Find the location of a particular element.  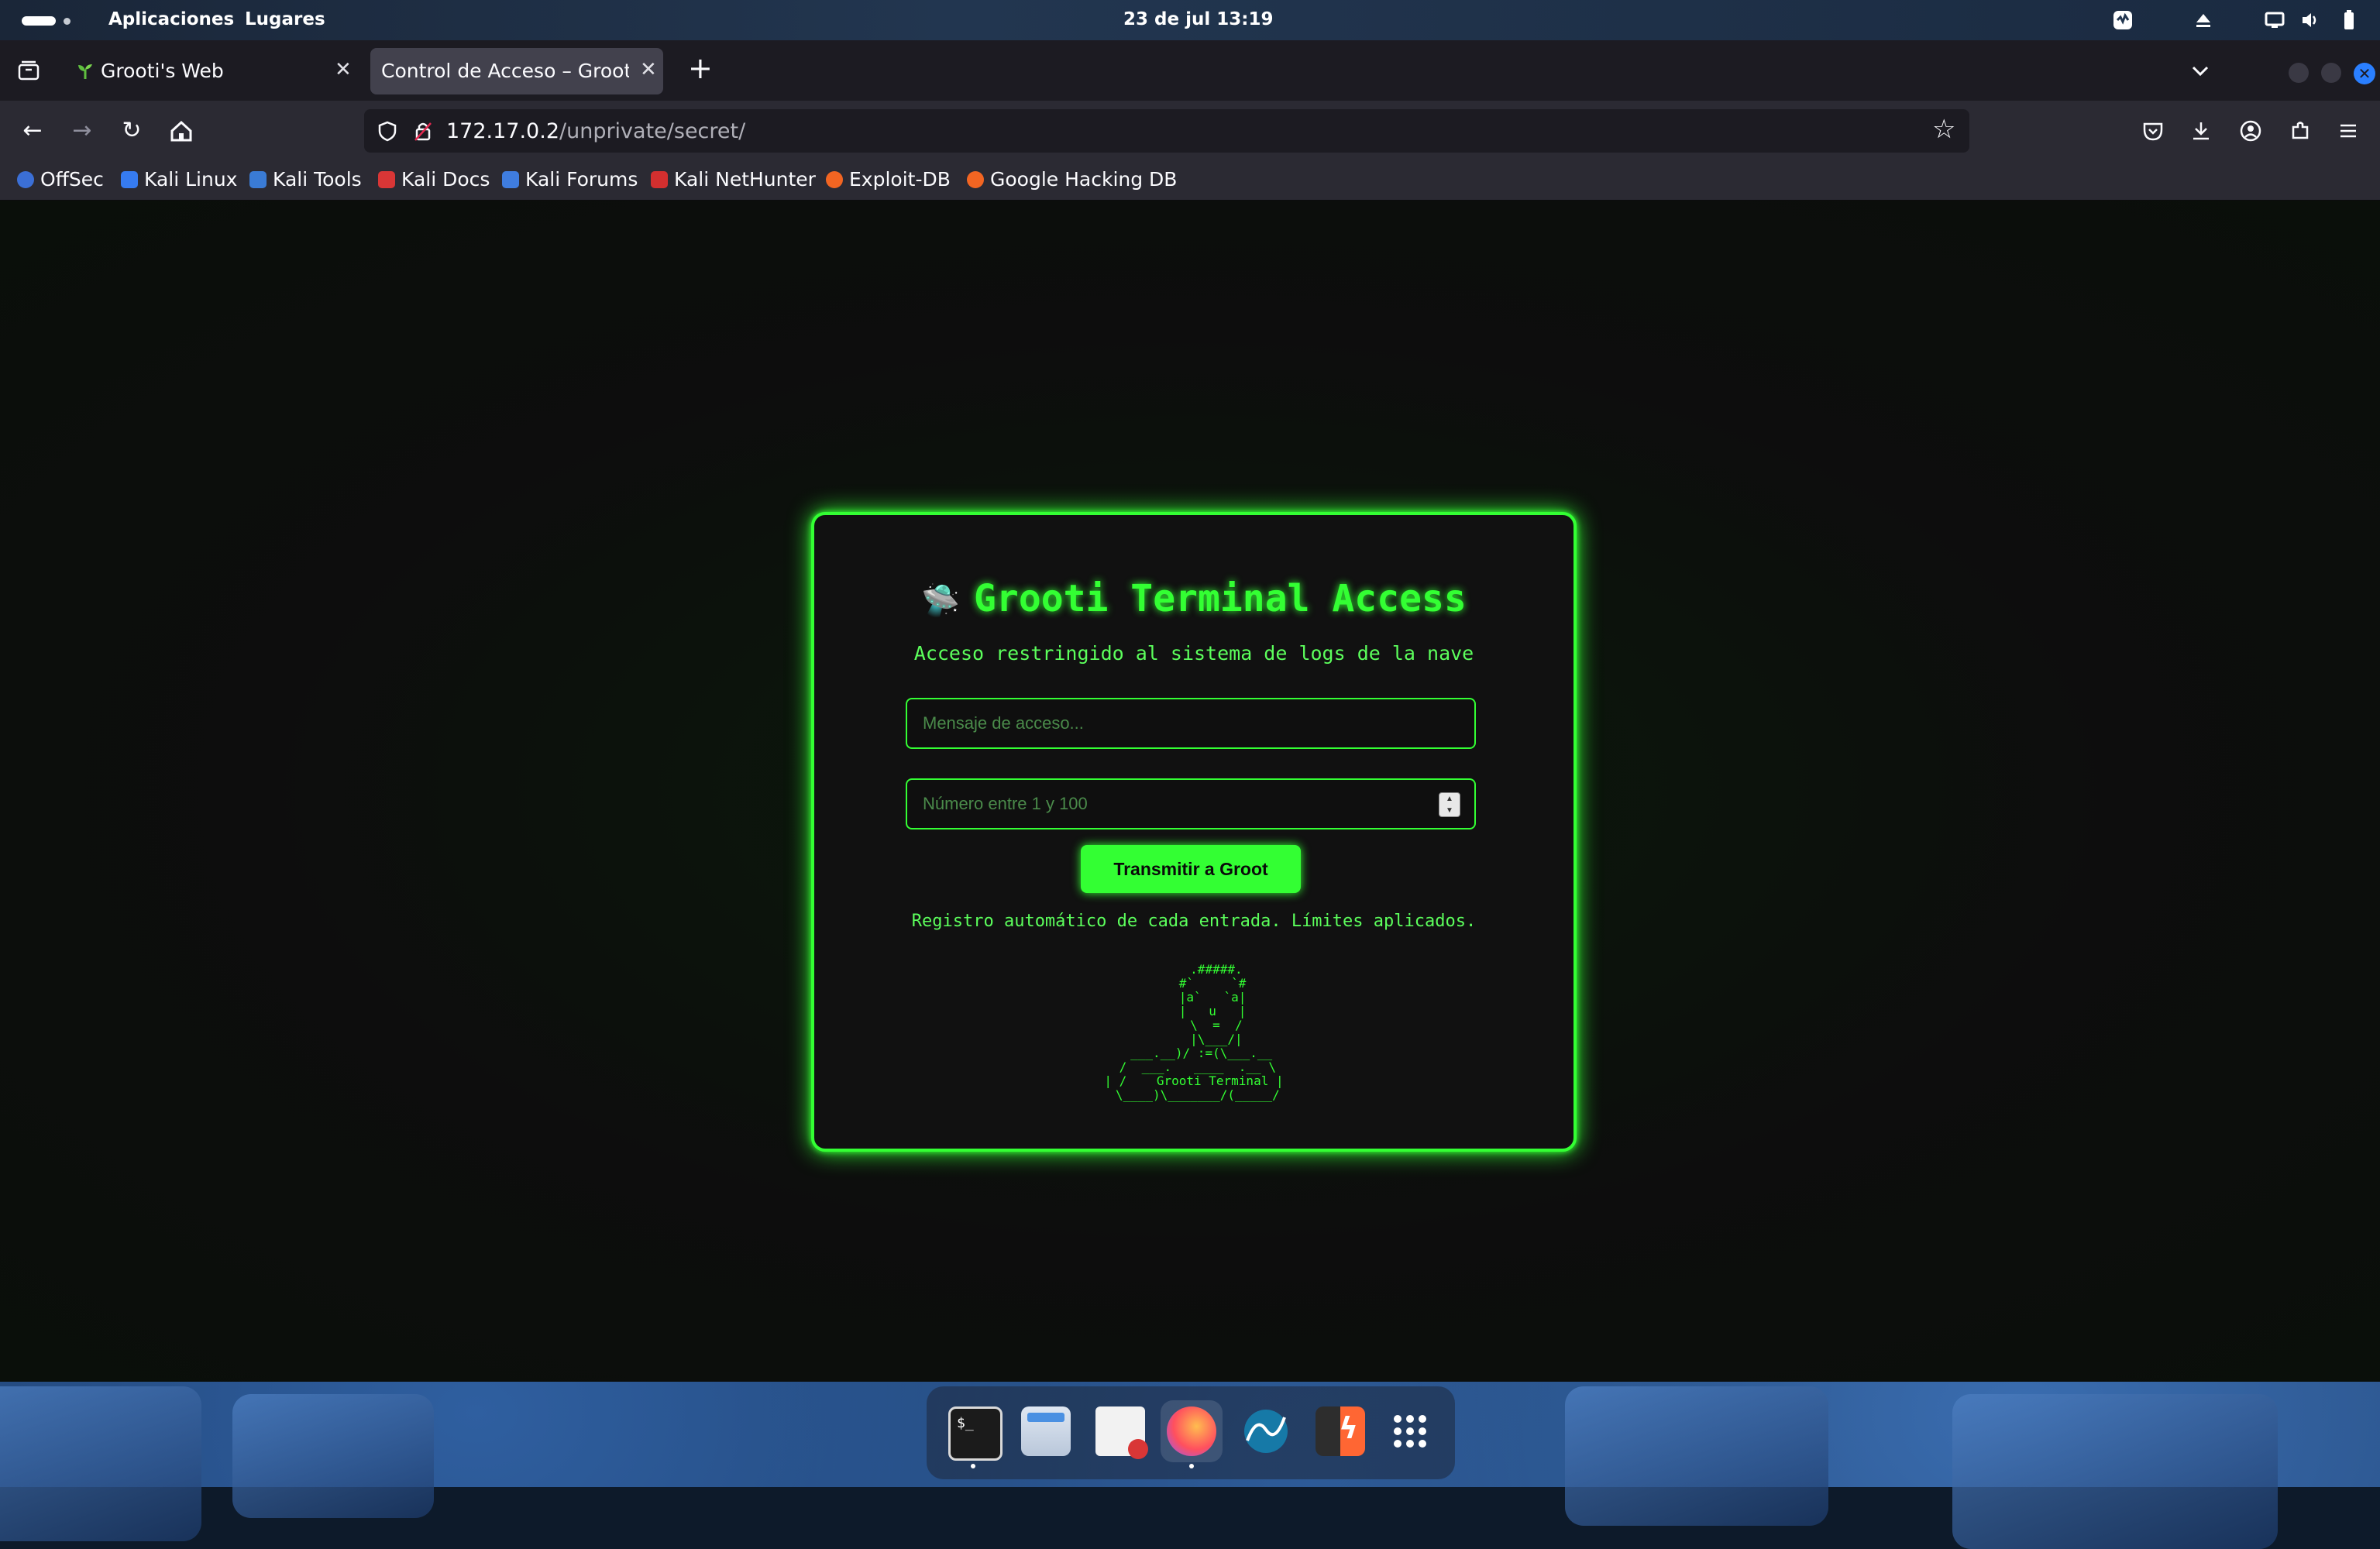

text-editor-icon is located at coordinates (1122, 1432).